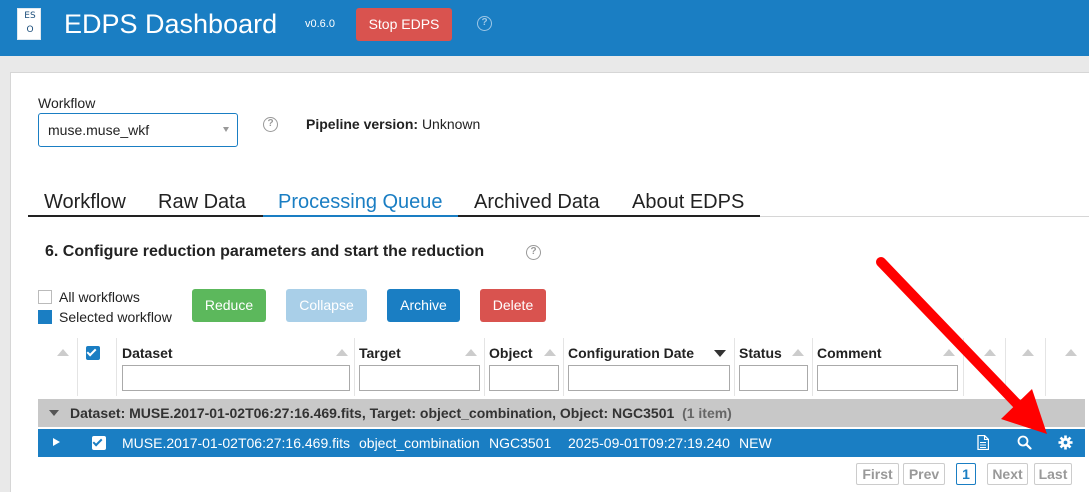  Describe the element at coordinates (520, 443) in the screenshot. I see `cell-object: NGC3501` at that location.